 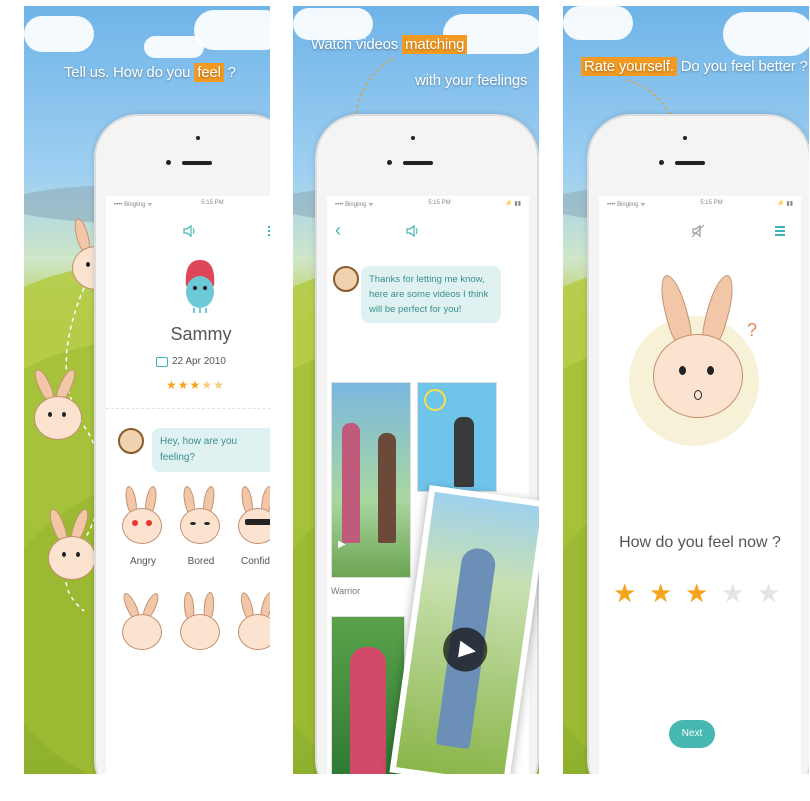 I want to click on next-button: Next, so click(x=692, y=734).